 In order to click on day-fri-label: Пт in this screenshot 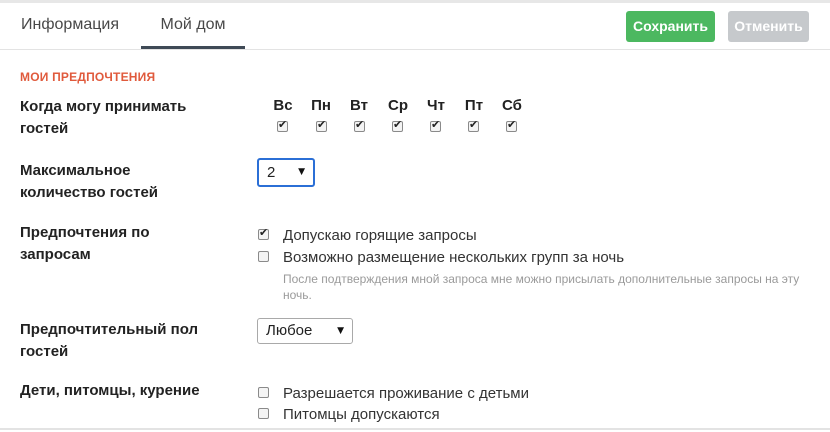, I will do `click(474, 105)`.